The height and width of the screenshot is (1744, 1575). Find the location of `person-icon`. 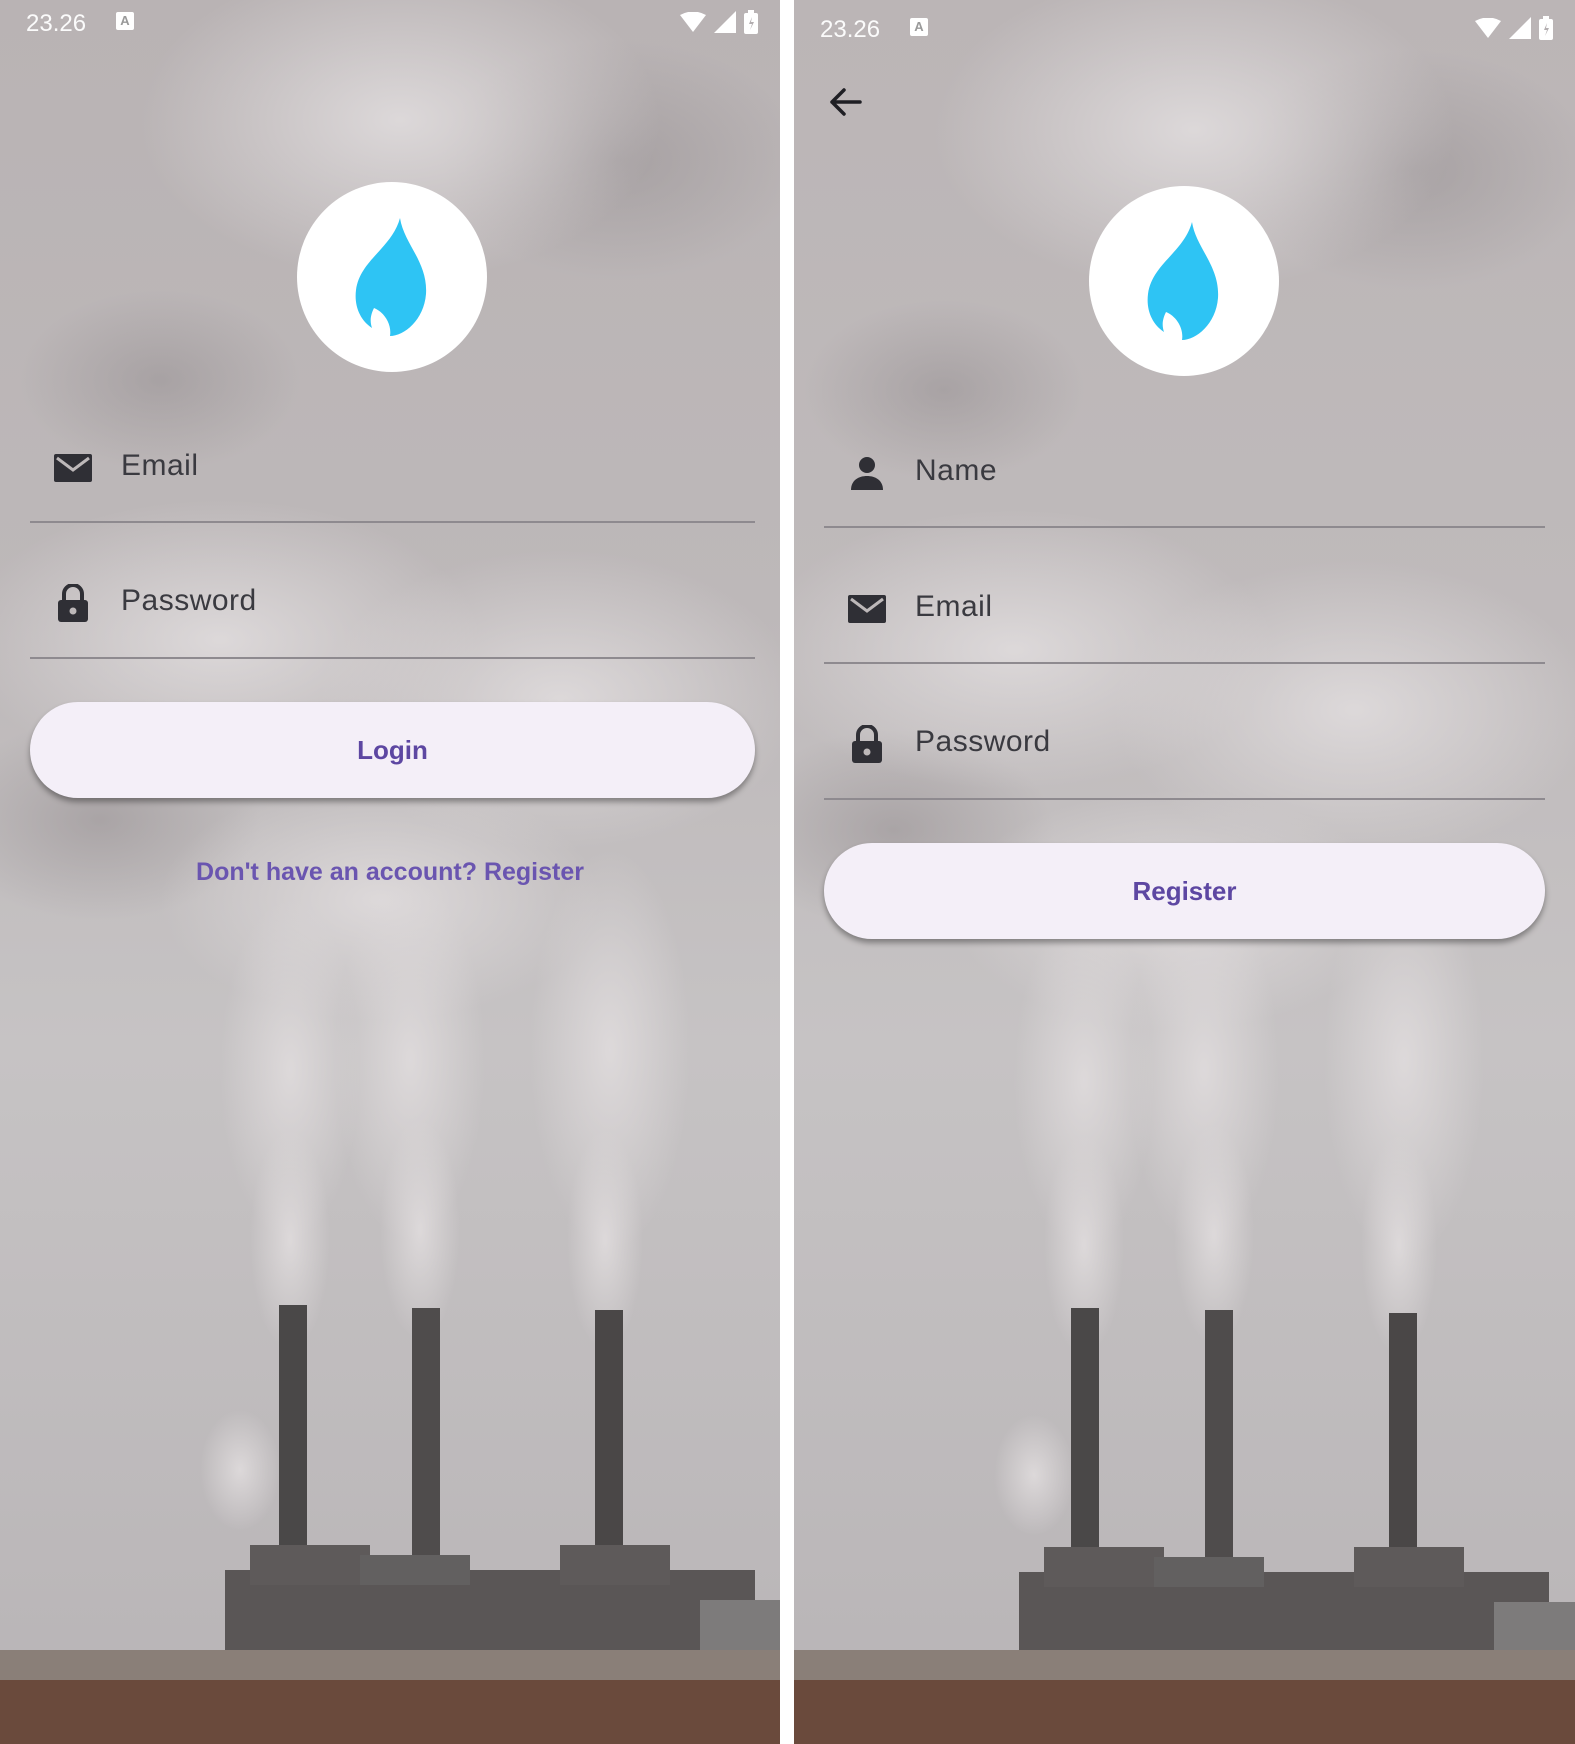

person-icon is located at coordinates (867, 473).